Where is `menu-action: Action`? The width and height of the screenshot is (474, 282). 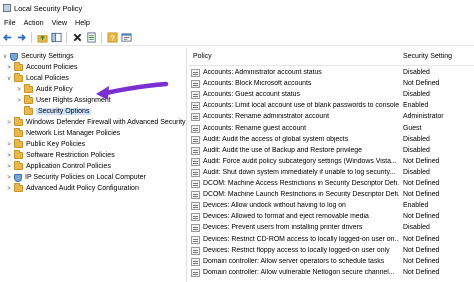 menu-action: Action is located at coordinates (34, 22).